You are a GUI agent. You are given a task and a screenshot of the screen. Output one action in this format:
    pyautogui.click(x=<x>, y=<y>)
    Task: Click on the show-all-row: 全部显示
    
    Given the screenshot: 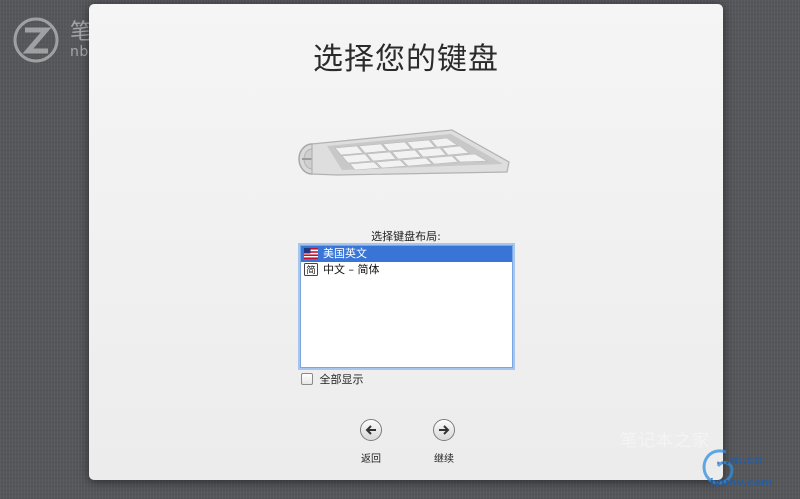 What is the action you would take?
    pyautogui.click(x=332, y=380)
    